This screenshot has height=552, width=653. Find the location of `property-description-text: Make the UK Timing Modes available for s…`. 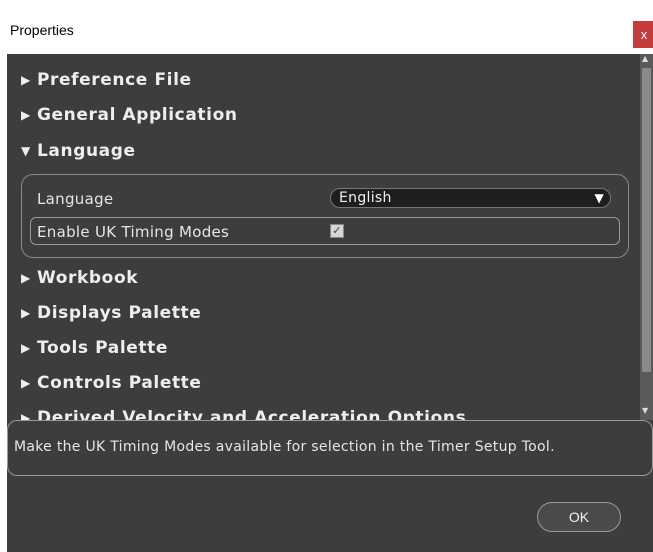

property-description-text: Make the UK Timing Modes available for s… is located at coordinates (284, 447).